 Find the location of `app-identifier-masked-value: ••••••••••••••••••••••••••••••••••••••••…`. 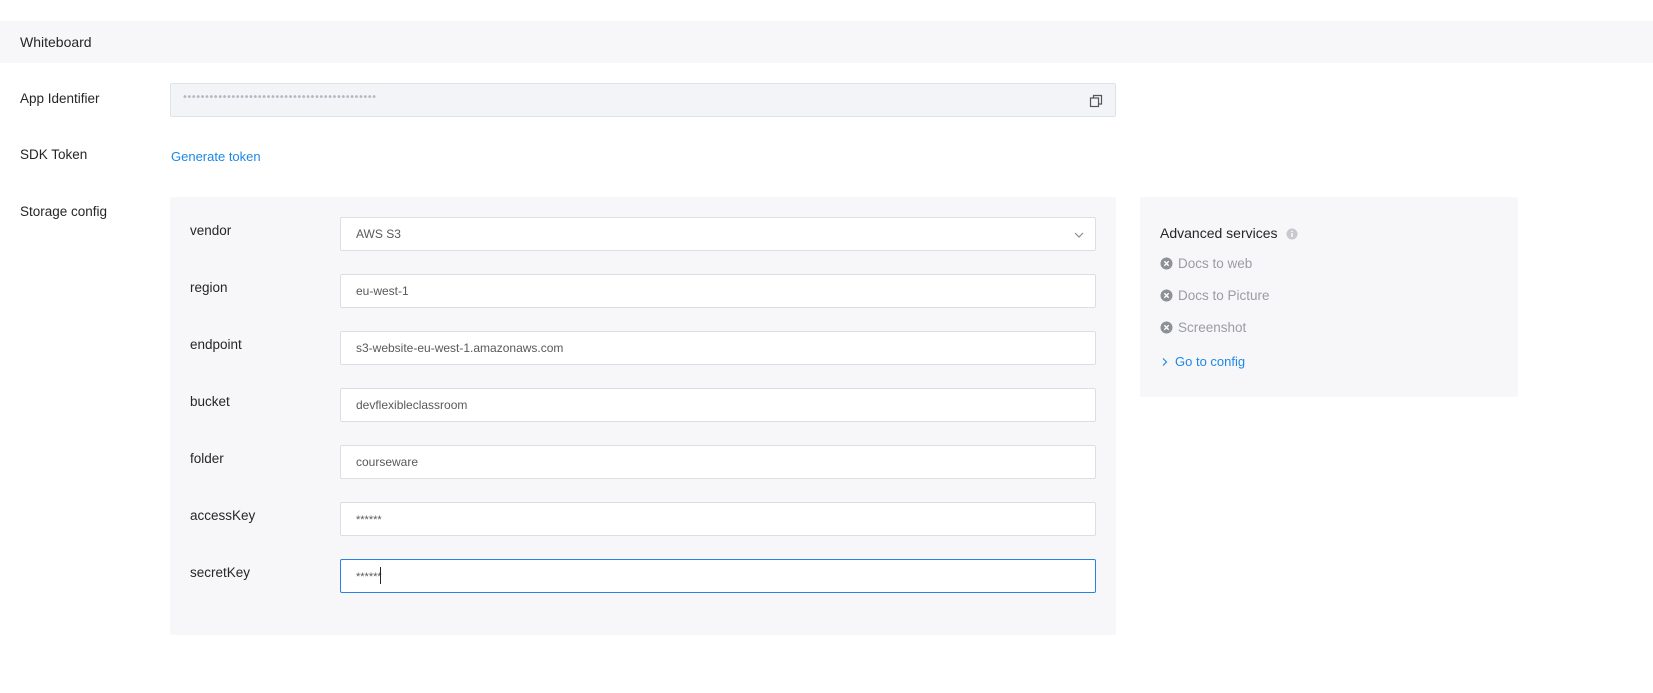

app-identifier-masked-value: ••••••••••••••••••••••••••••••••••••••••… is located at coordinates (279, 97).